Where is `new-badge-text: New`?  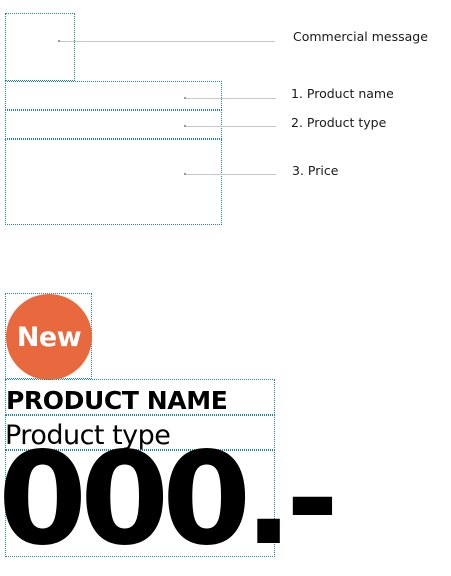 new-badge-text: New is located at coordinates (49, 337).